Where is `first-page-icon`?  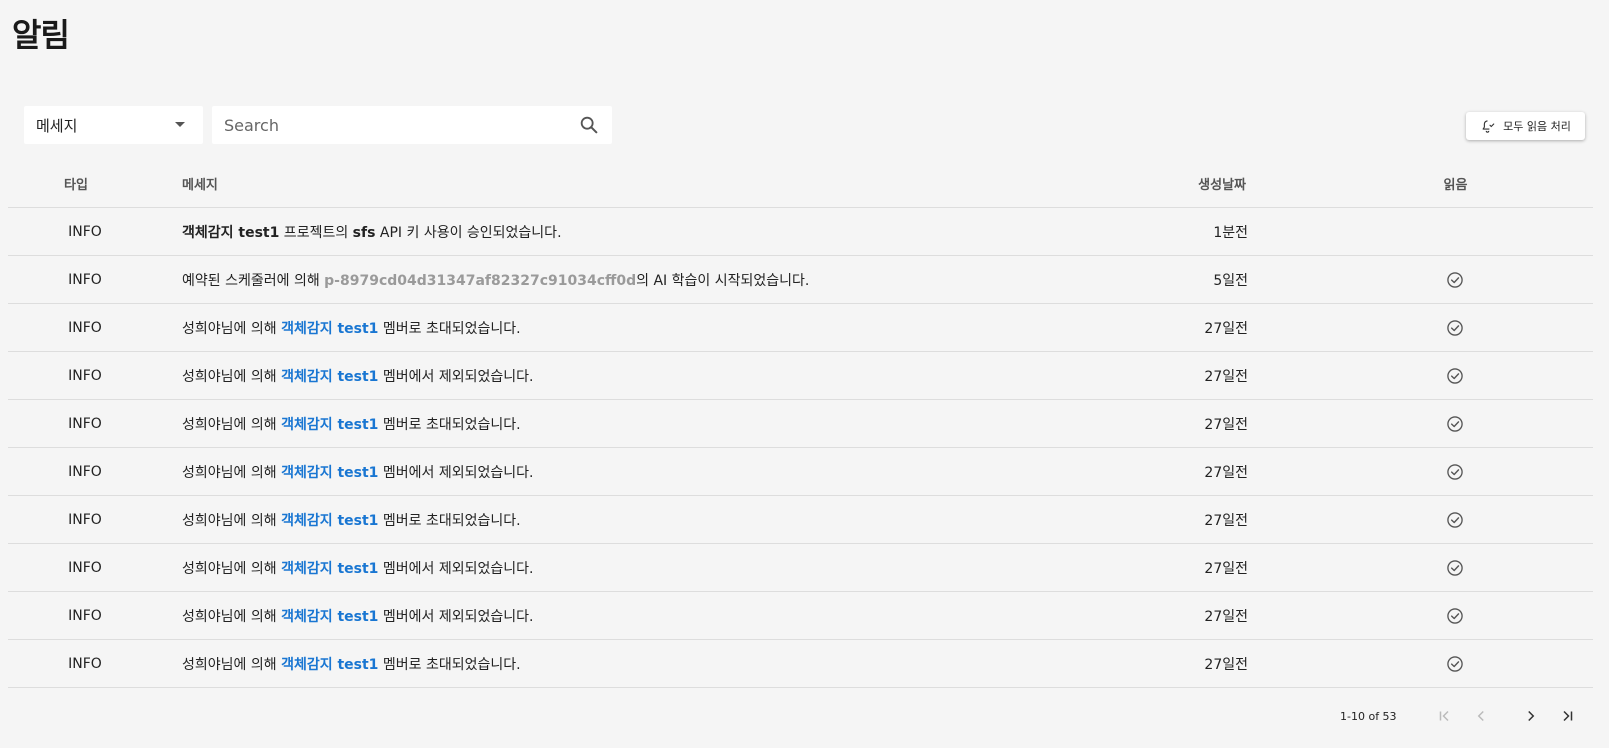 first-page-icon is located at coordinates (1444, 716).